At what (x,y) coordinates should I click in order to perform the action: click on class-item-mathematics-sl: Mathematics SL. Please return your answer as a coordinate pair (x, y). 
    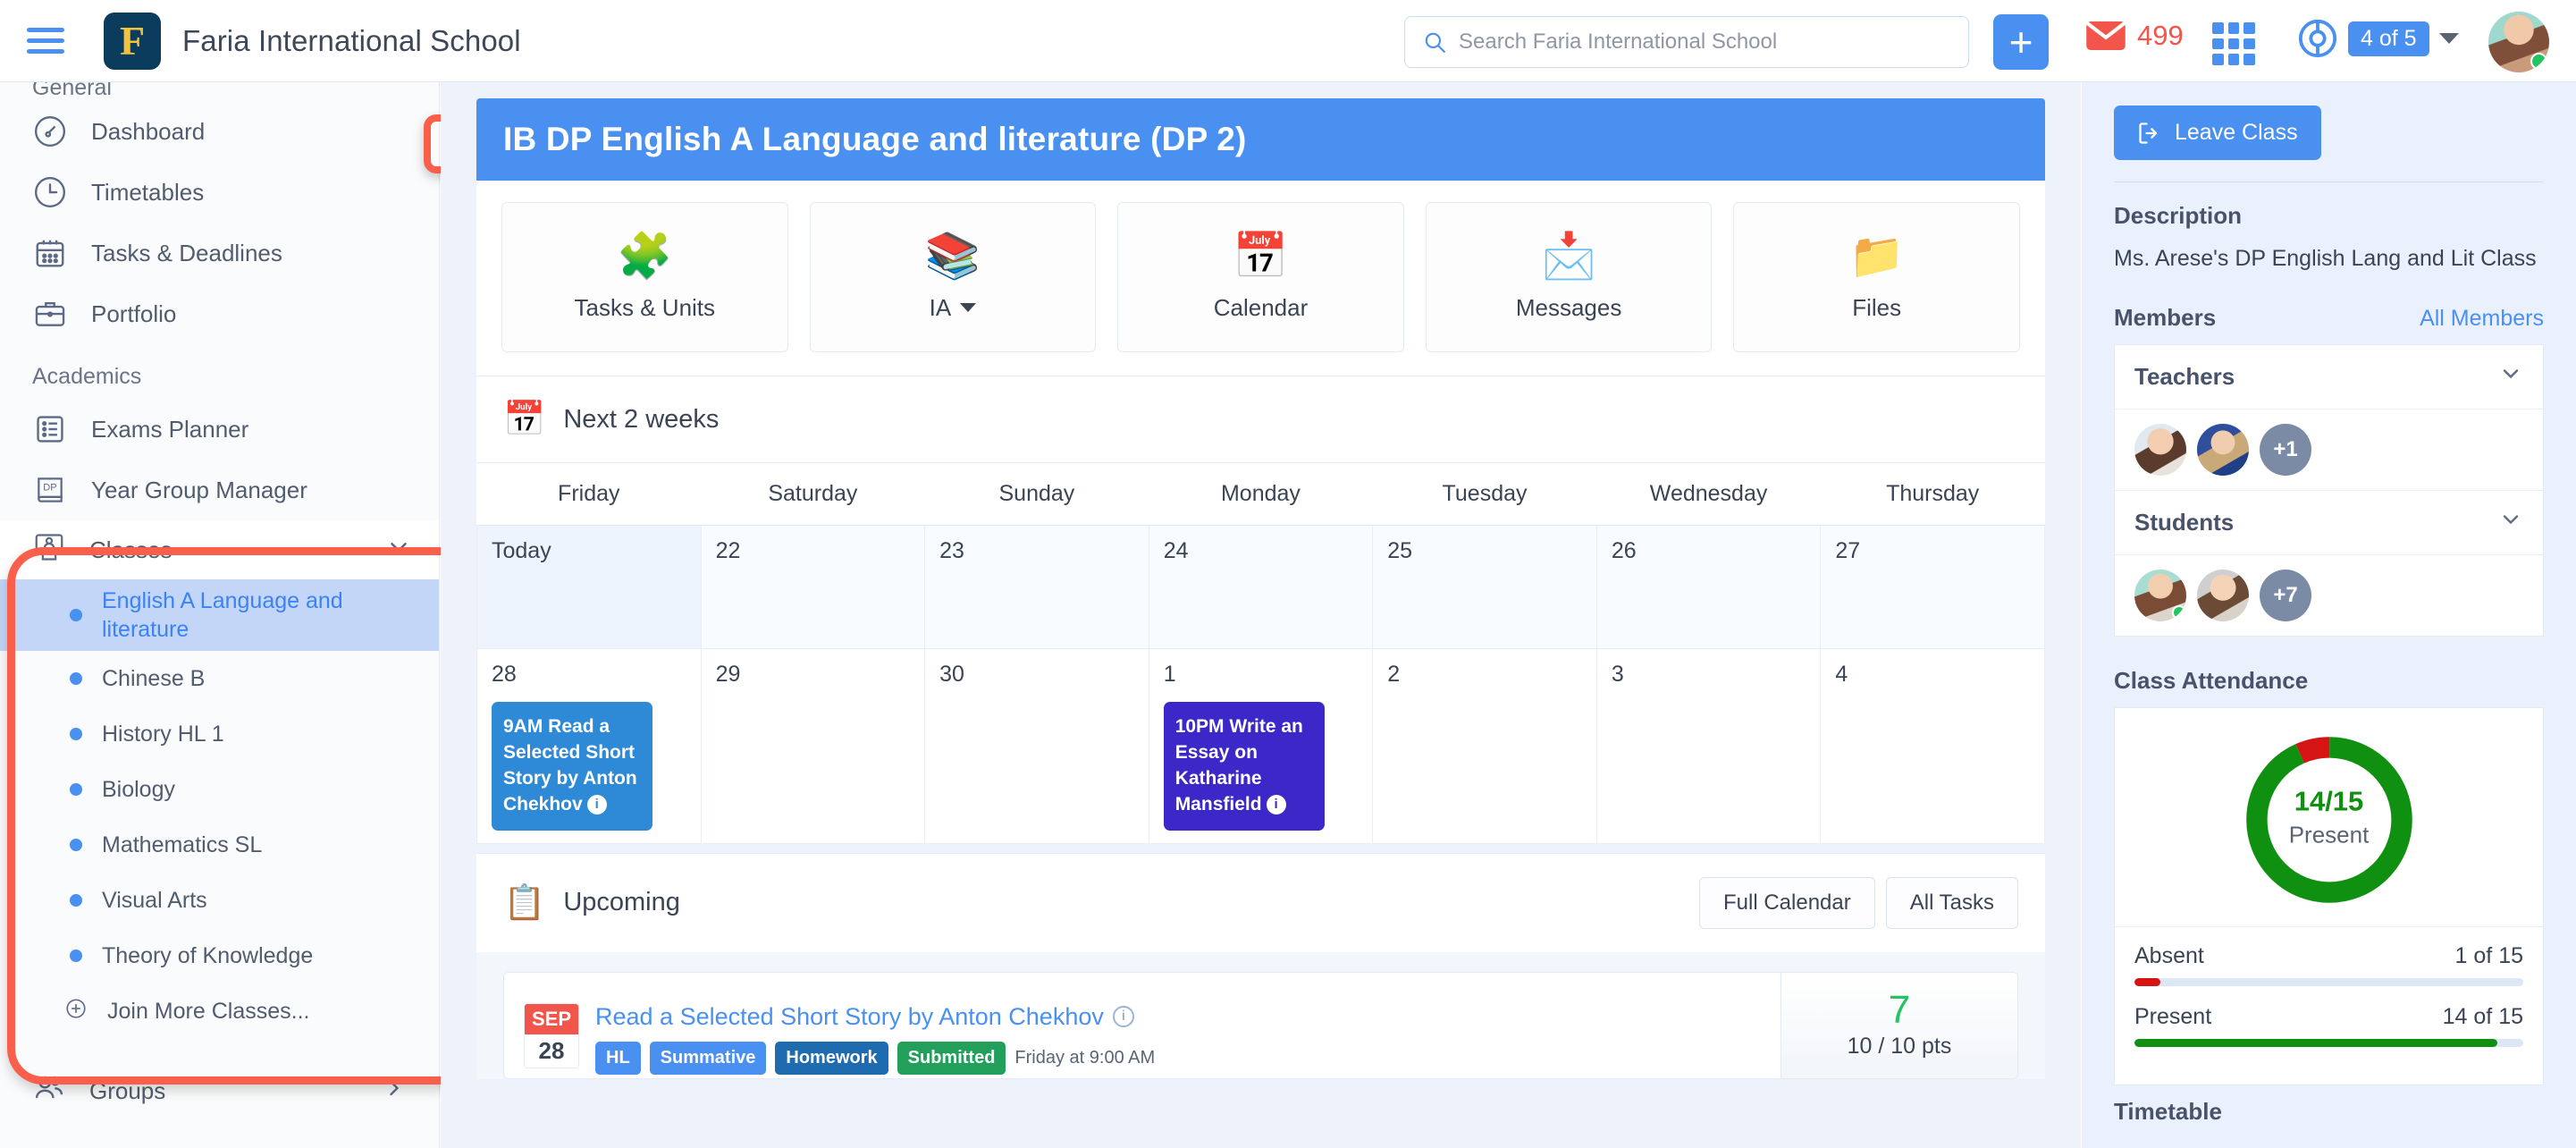
    Looking at the image, I should click on (220, 845).